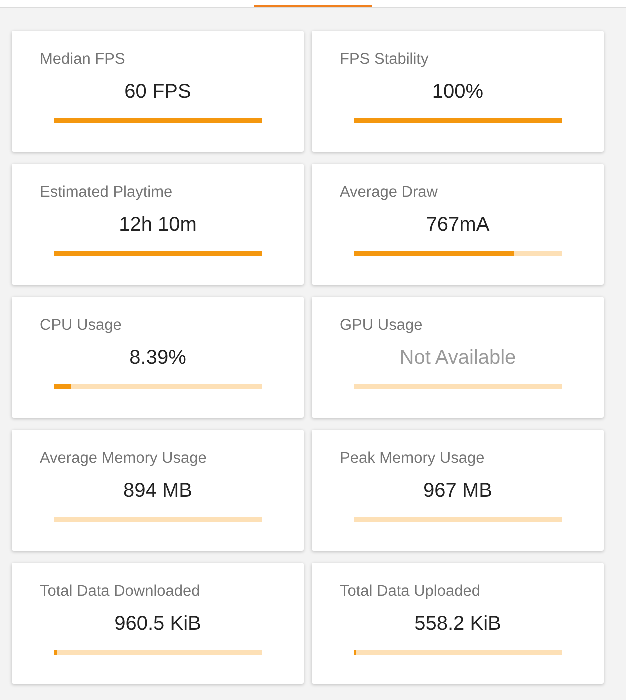  Describe the element at coordinates (313, 6) in the screenshot. I see `tab-indicator` at that location.